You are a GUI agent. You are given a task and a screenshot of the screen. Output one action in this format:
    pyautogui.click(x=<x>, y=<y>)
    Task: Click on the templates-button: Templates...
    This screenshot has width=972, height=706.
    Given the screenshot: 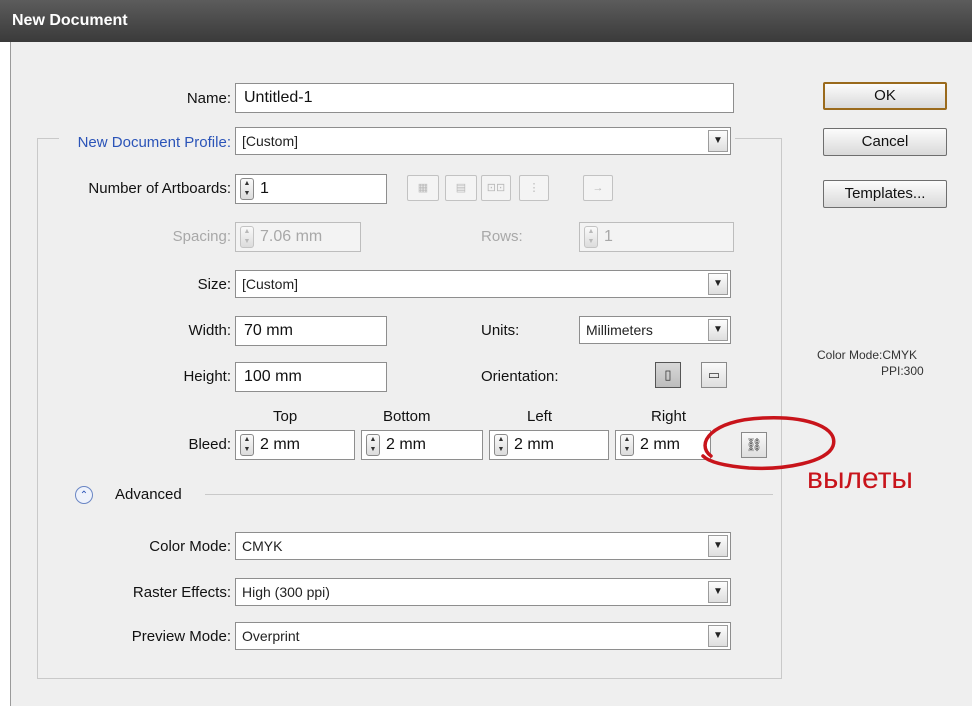 What is the action you would take?
    pyautogui.click(x=885, y=194)
    